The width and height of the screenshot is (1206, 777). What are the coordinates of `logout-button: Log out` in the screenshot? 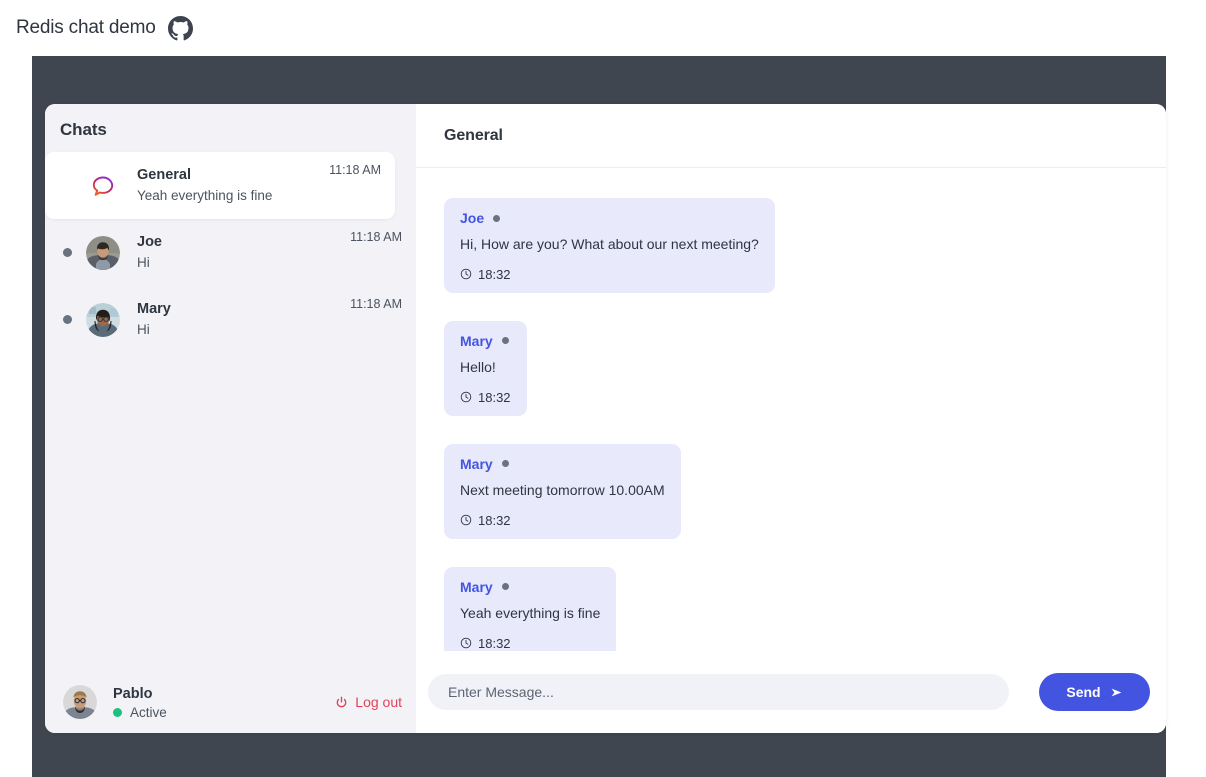 It's located at (368, 702).